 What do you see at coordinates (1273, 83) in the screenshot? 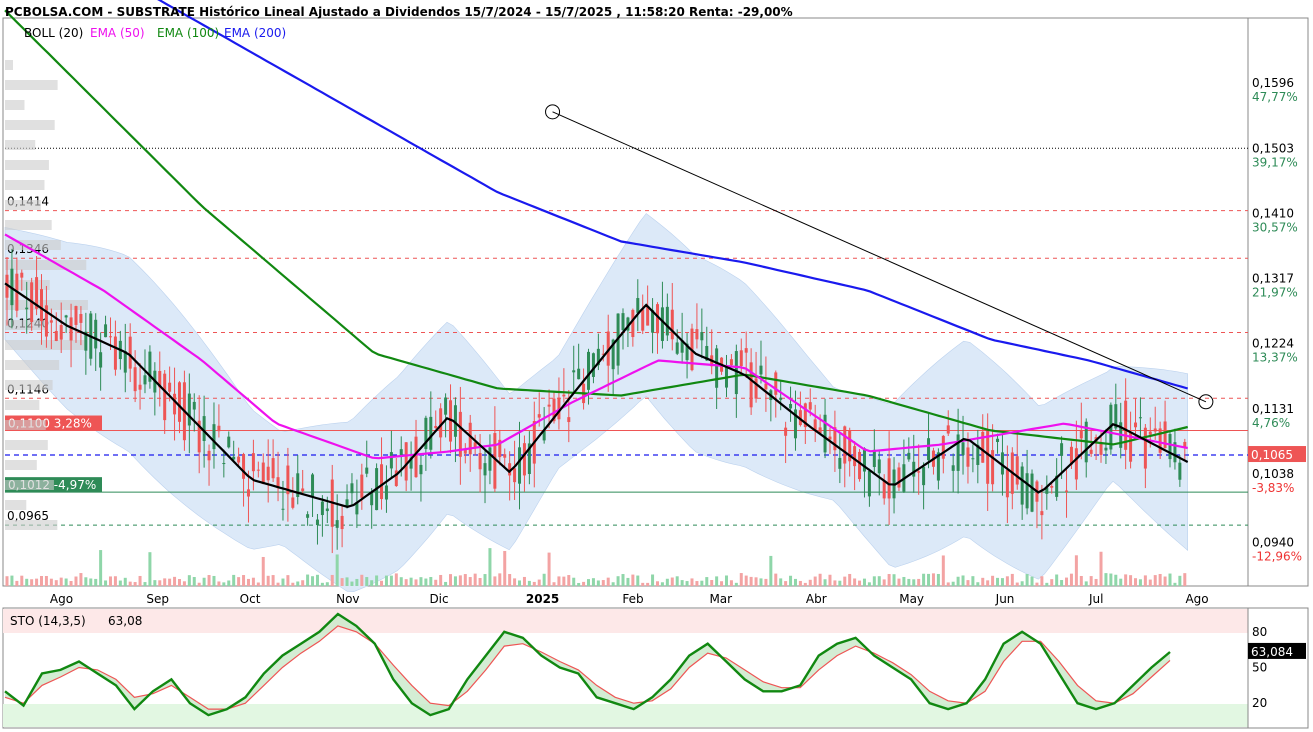
I see `price-tick: 0,1596` at bounding box center [1273, 83].